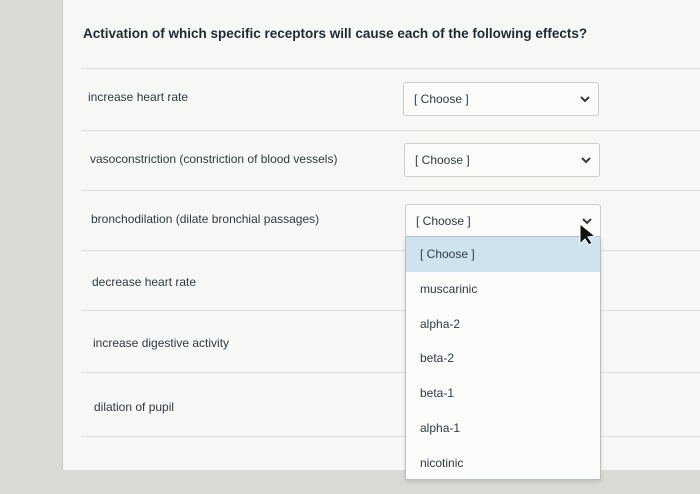 The image size is (700, 494). I want to click on receptor-select-vasoconstriction: [ Choose ], so click(502, 160).